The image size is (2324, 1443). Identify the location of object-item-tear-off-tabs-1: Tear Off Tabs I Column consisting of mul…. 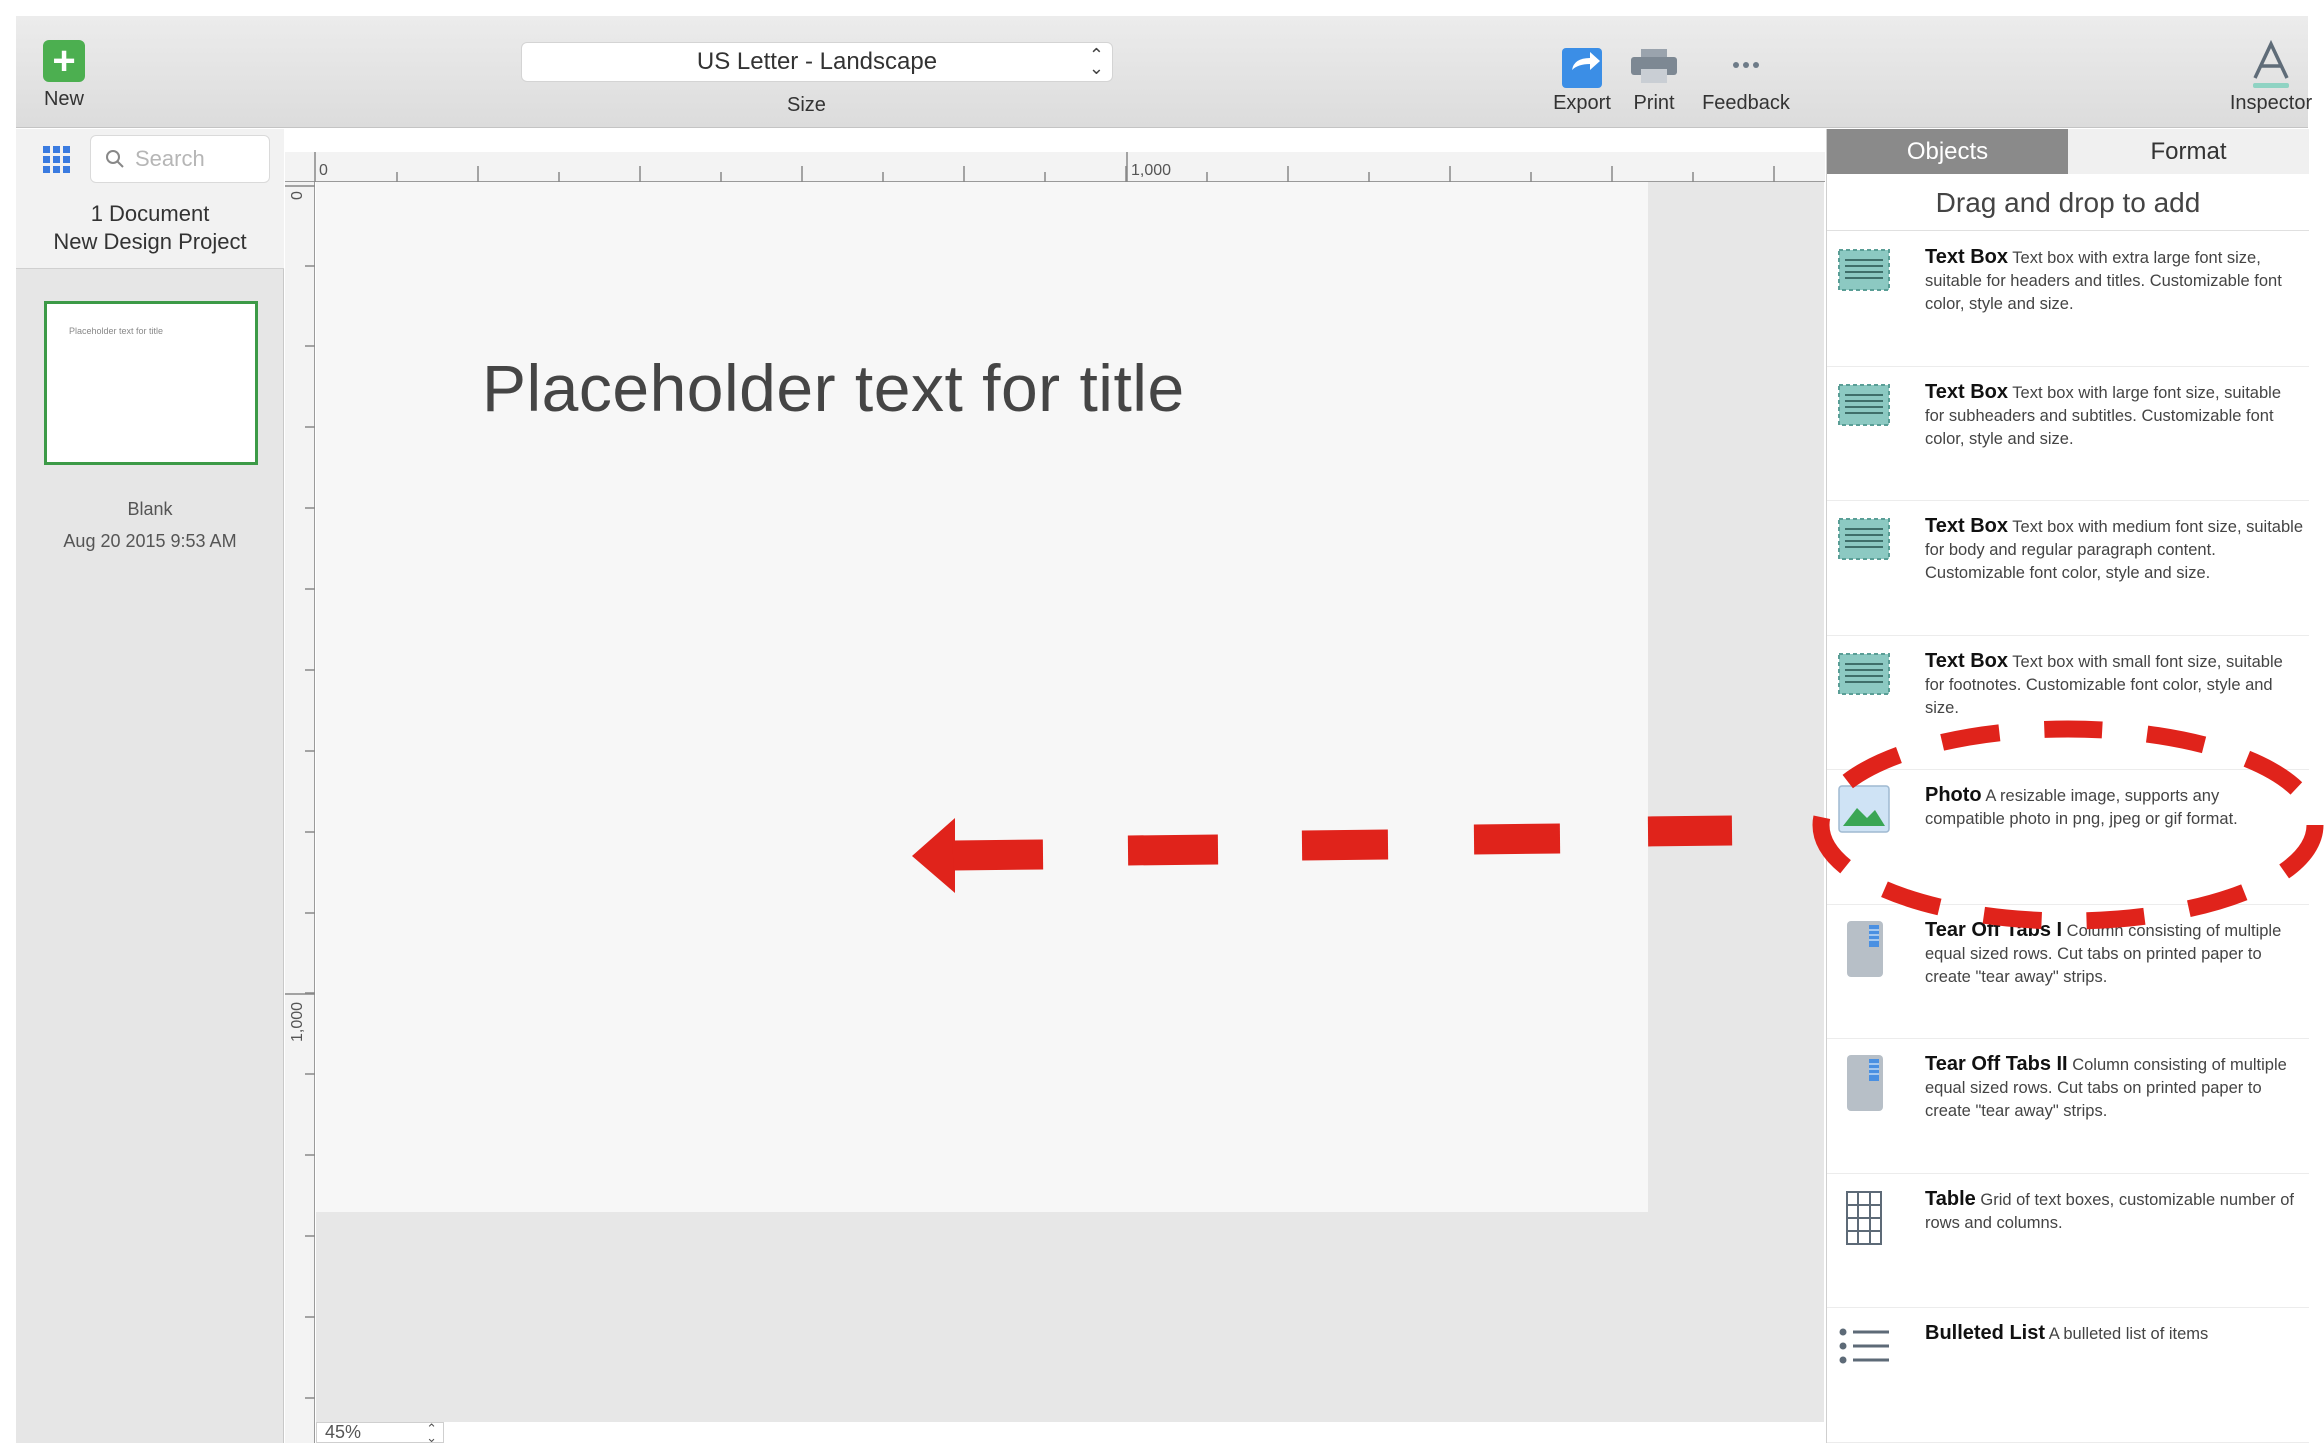
(2068, 972).